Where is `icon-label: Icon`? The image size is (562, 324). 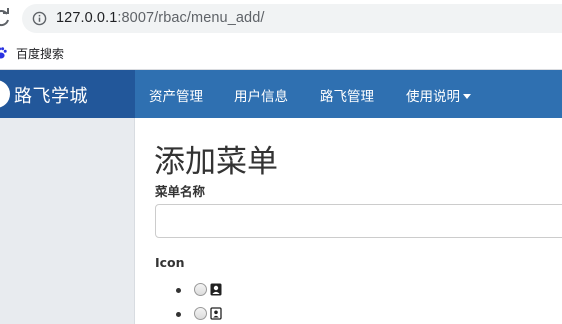 icon-label: Icon is located at coordinates (170, 262).